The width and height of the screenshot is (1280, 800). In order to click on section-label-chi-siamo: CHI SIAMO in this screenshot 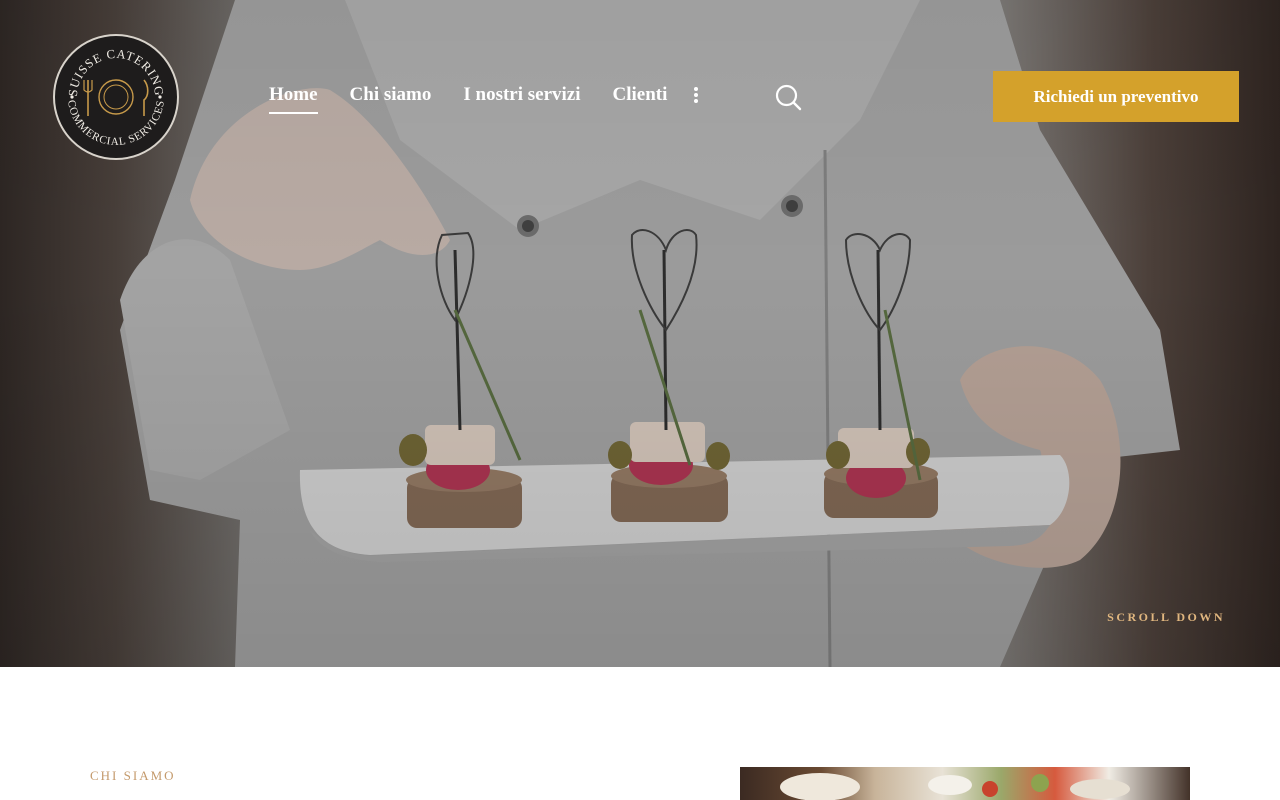, I will do `click(133, 775)`.